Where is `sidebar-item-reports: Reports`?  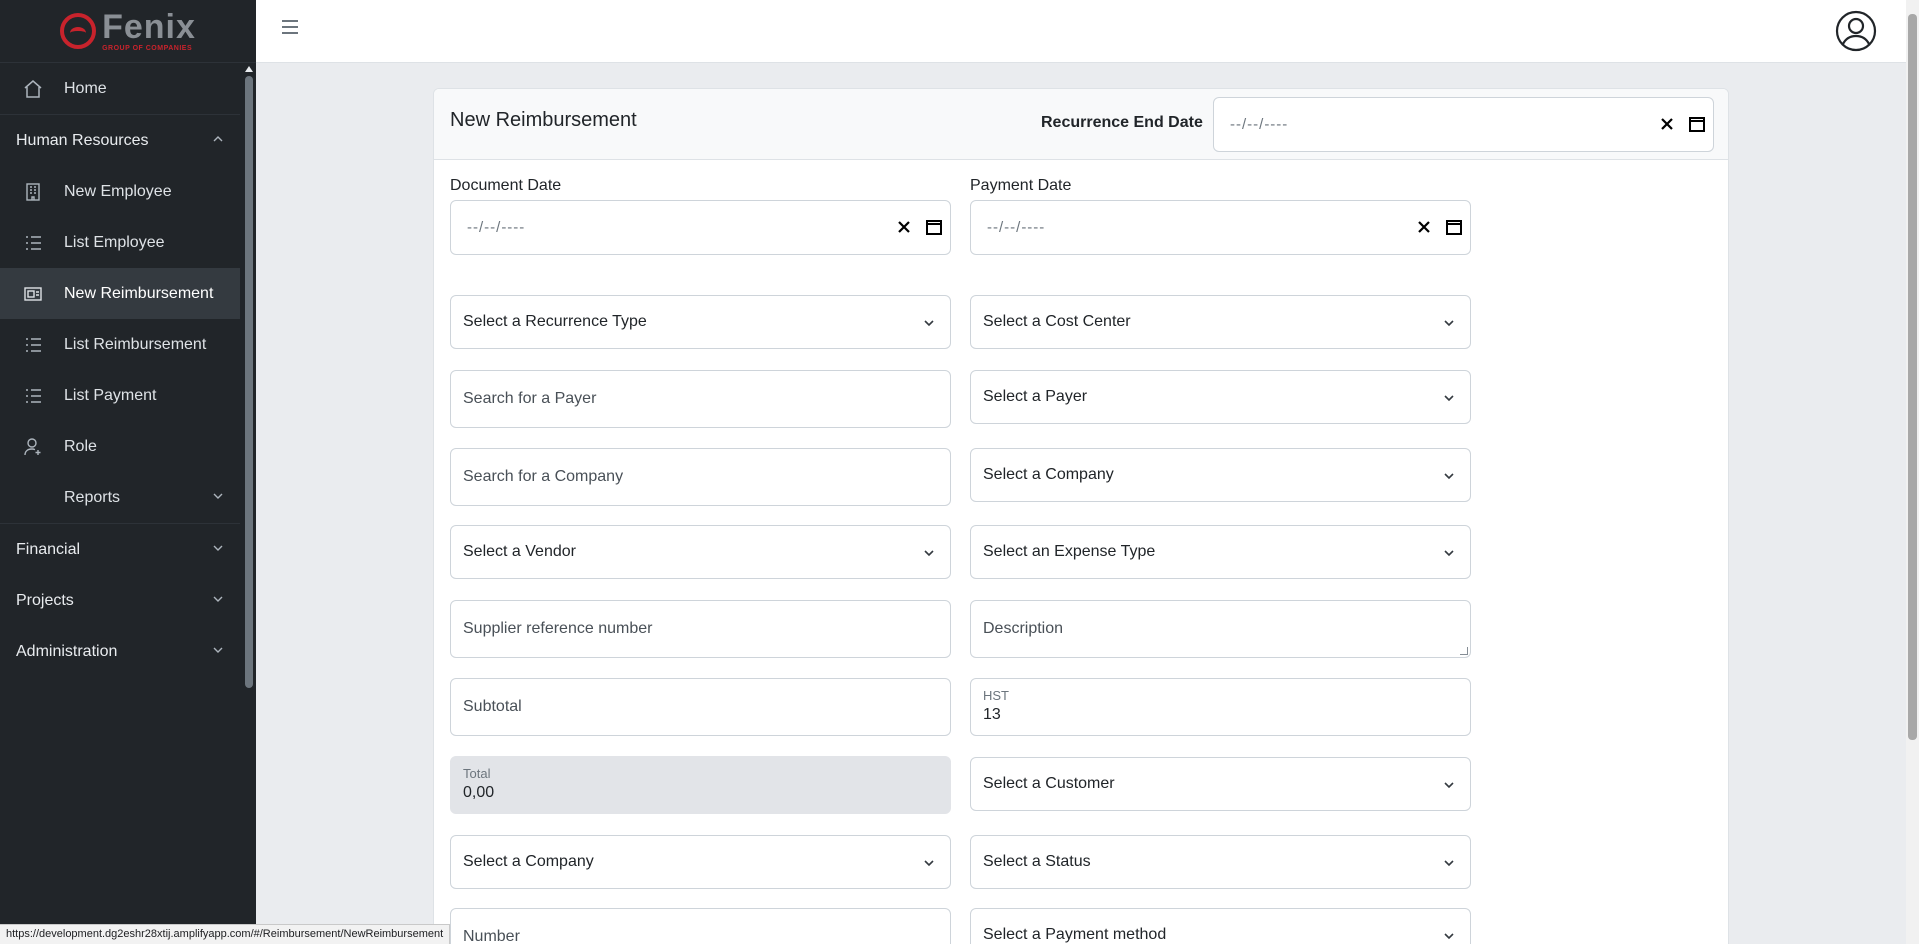 sidebar-item-reports: Reports is located at coordinates (120, 497).